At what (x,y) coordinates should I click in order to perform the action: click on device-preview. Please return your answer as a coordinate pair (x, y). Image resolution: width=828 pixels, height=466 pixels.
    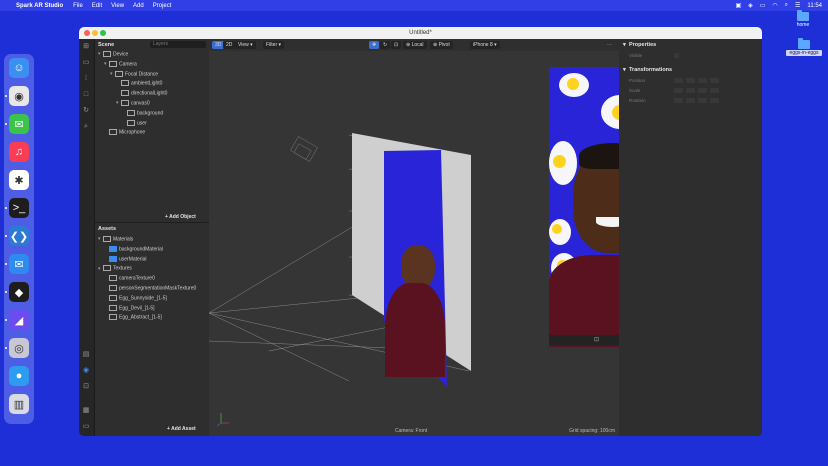
    Looking at the image, I should click on (584, 207).